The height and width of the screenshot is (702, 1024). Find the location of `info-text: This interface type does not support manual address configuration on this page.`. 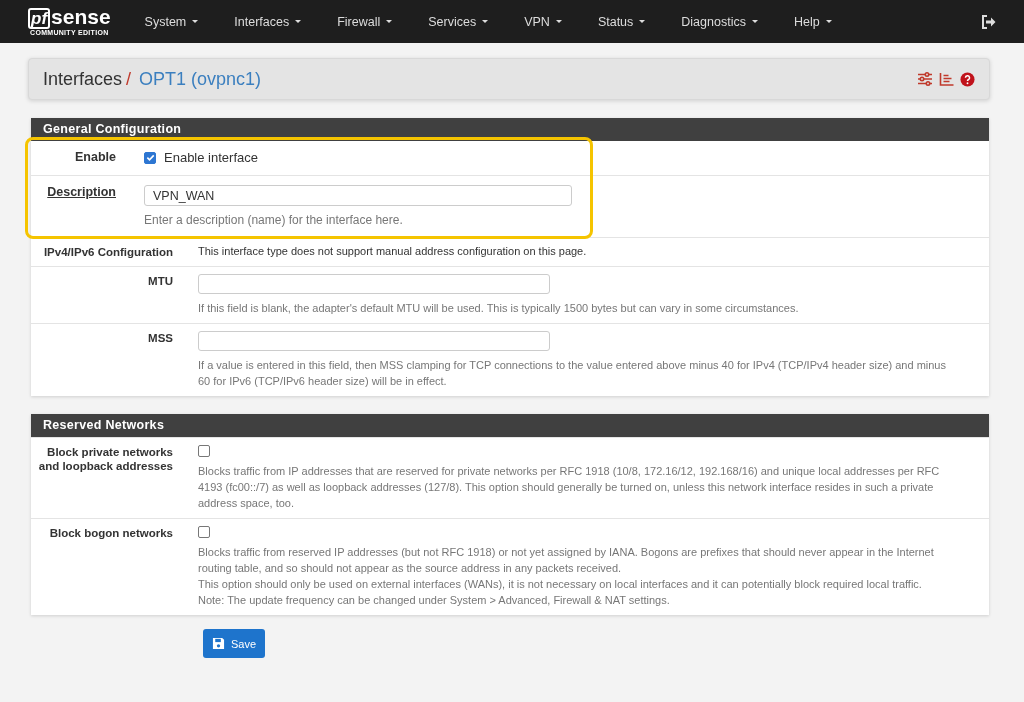

info-text: This interface type does not support manual address configuration on this page. is located at coordinates (393, 251).